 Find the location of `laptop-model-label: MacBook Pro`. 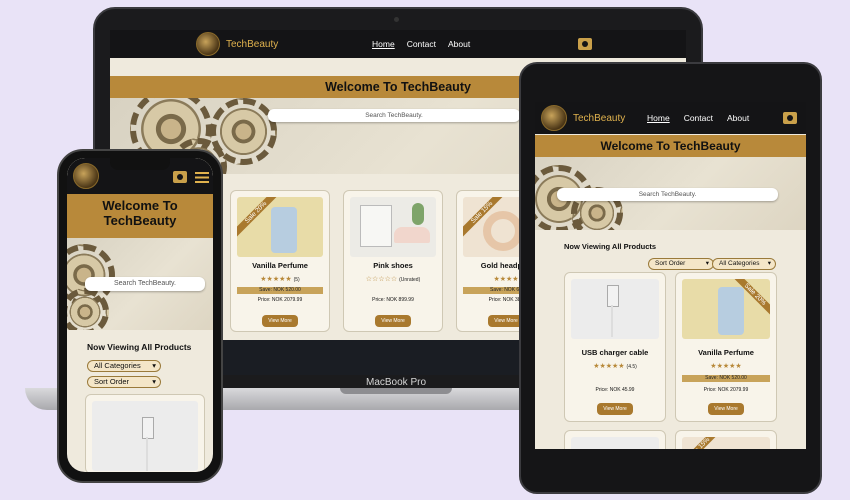

laptop-model-label: MacBook Pro is located at coordinates (396, 382).